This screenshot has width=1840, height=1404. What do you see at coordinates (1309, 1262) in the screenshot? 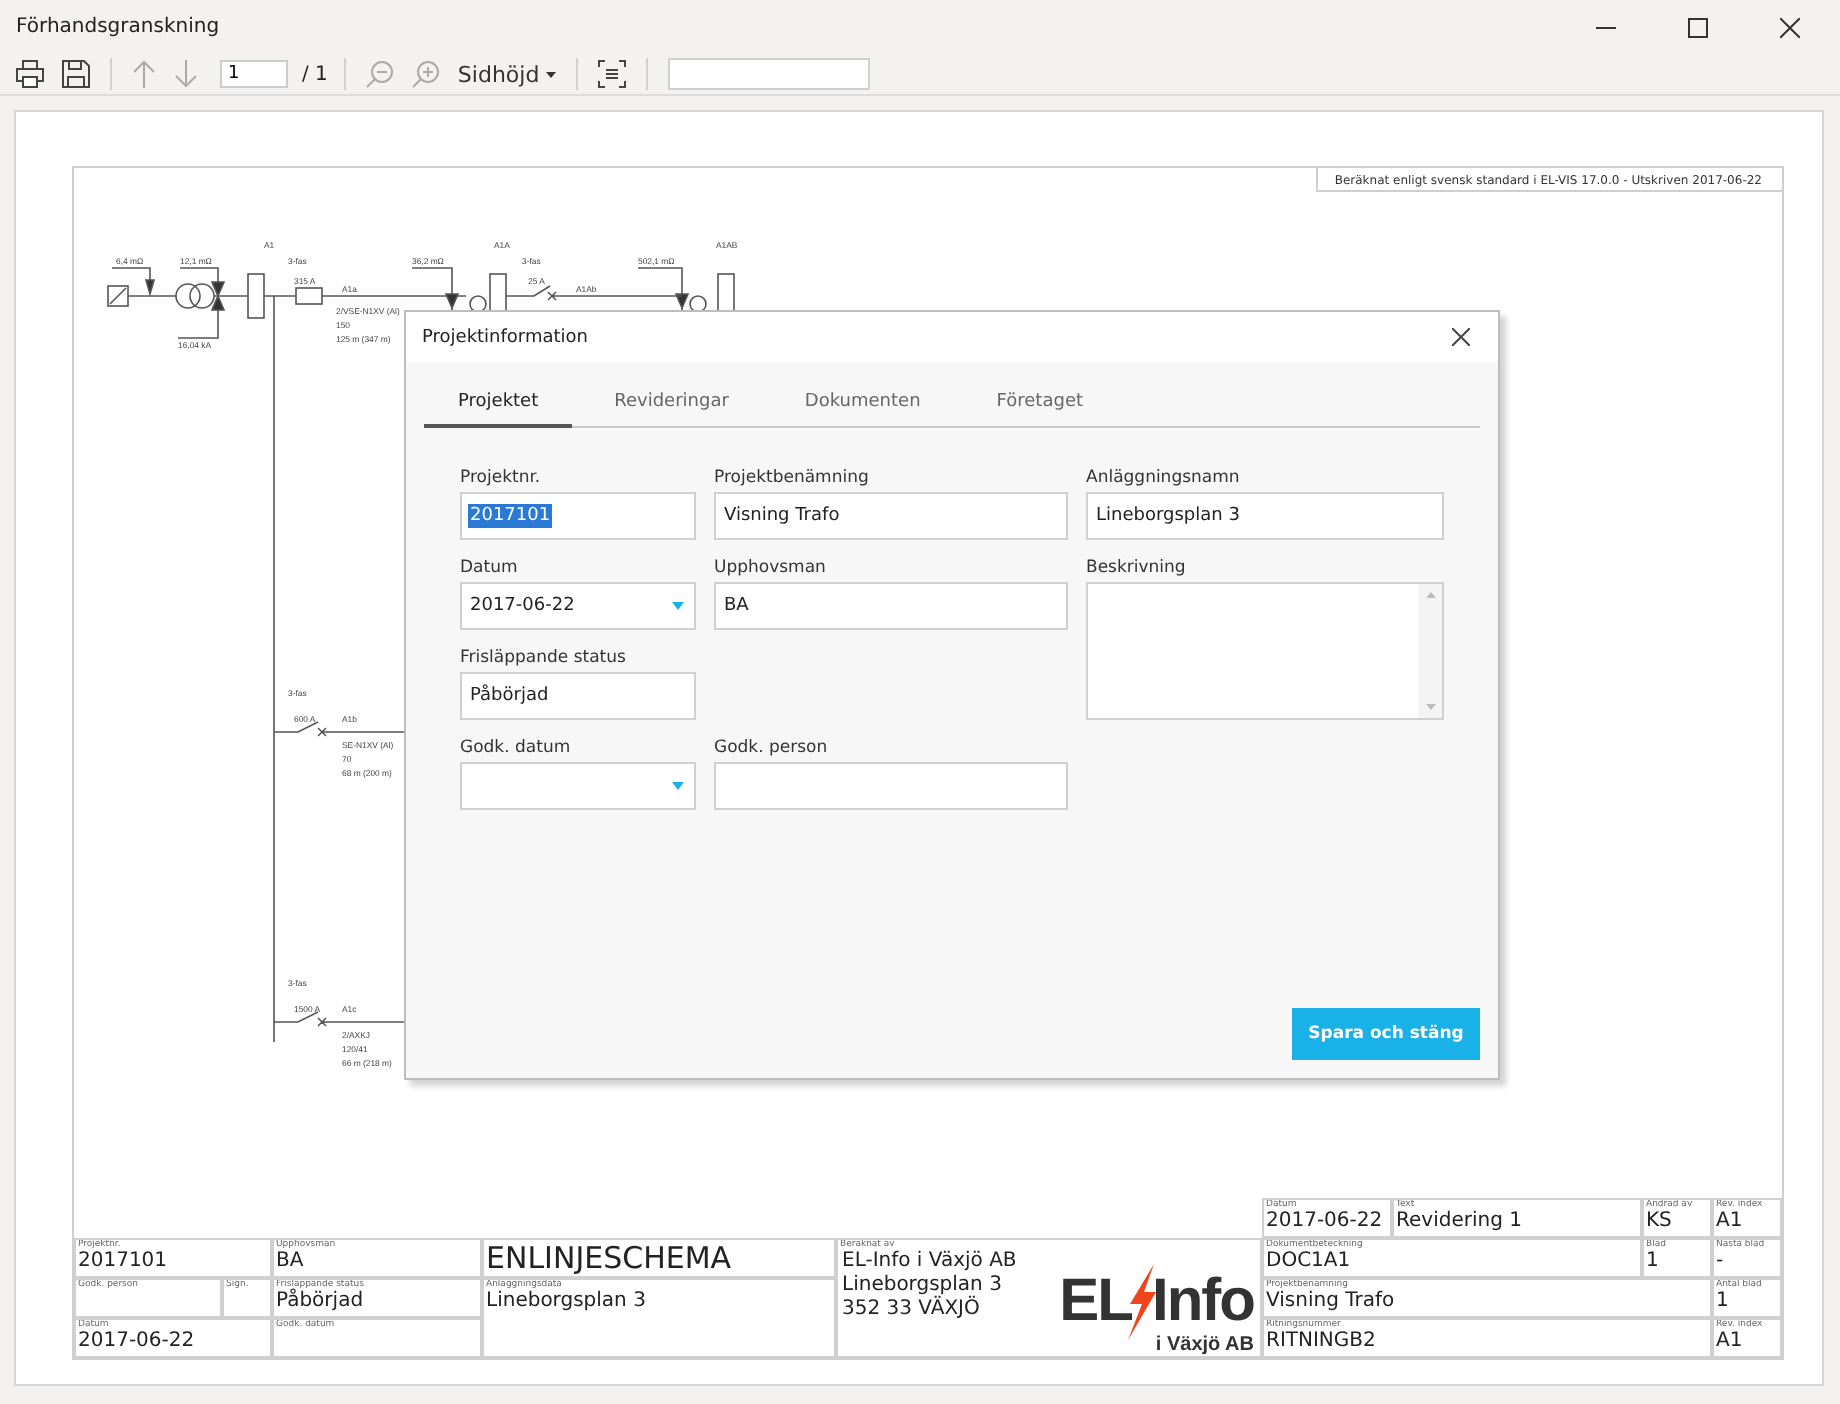
I see `field-value: DOC1A1` at bounding box center [1309, 1262].